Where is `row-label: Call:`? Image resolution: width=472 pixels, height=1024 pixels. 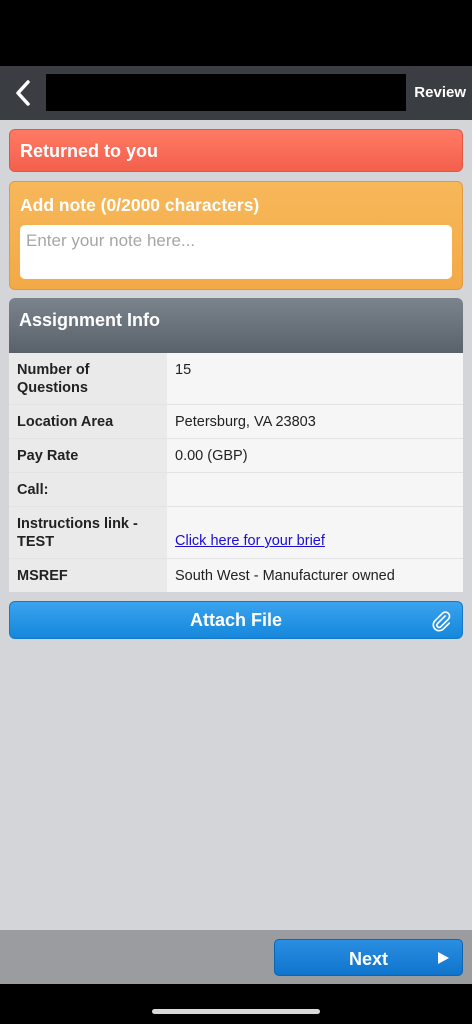 row-label: Call: is located at coordinates (88, 489).